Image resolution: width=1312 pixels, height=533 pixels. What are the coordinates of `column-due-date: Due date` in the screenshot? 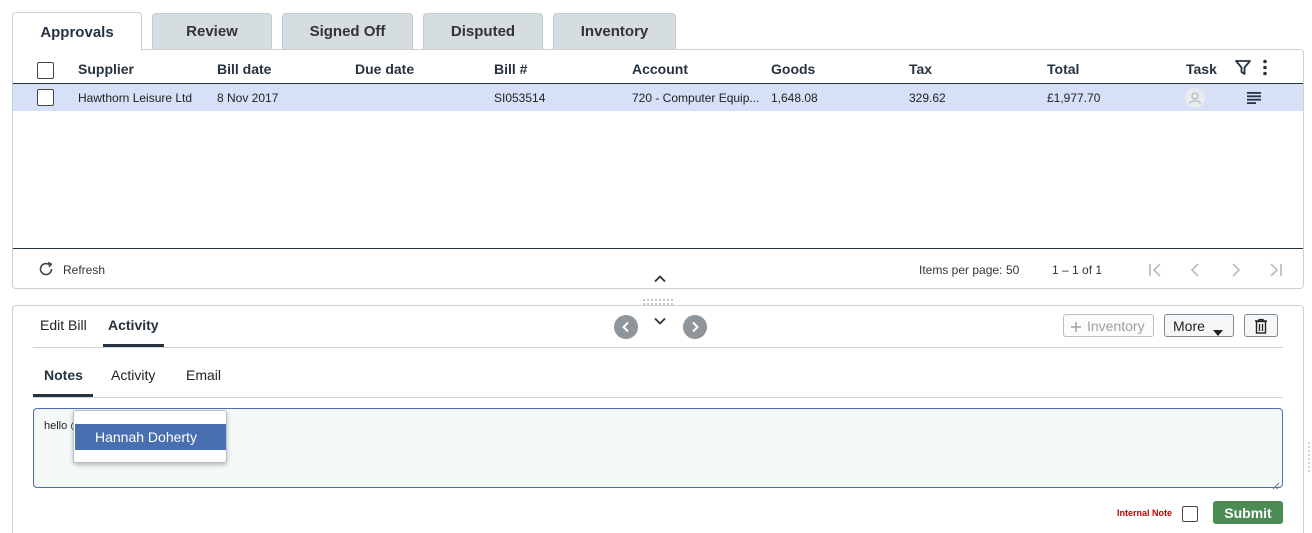 It's located at (384, 69).